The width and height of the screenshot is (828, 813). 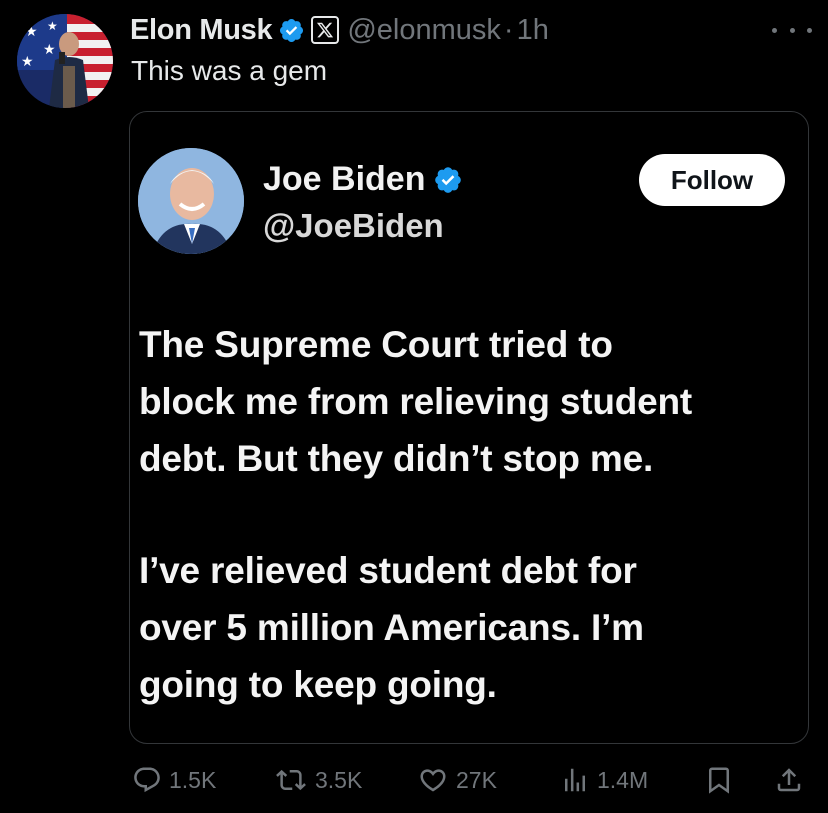 I want to click on quoted-line: block me from relieving student, so click(x=416, y=401).